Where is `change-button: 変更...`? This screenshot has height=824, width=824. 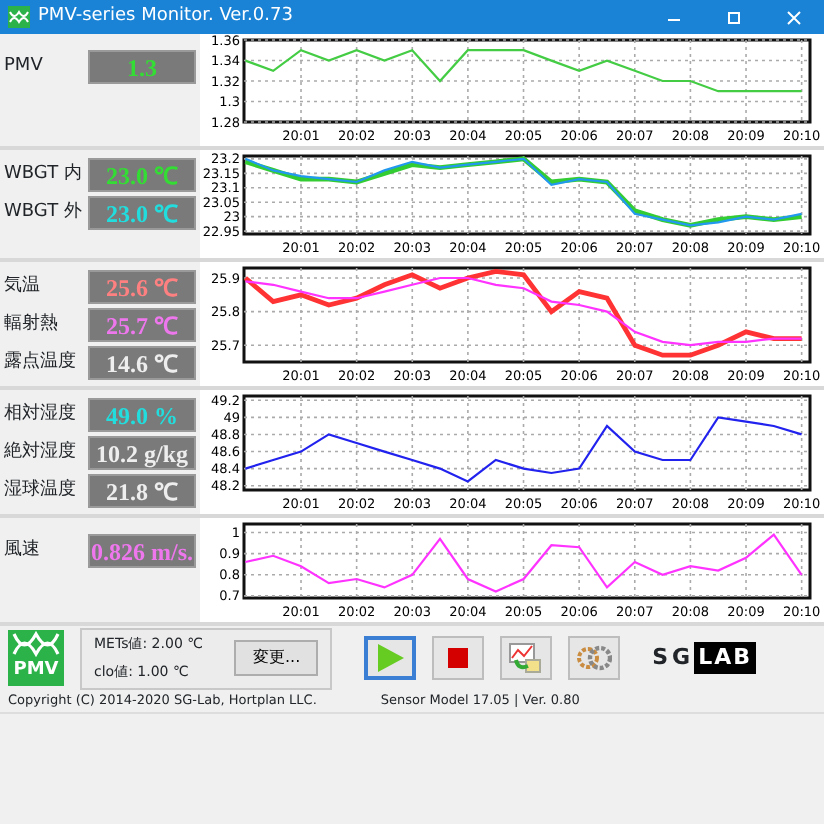 change-button: 変更... is located at coordinates (276, 658).